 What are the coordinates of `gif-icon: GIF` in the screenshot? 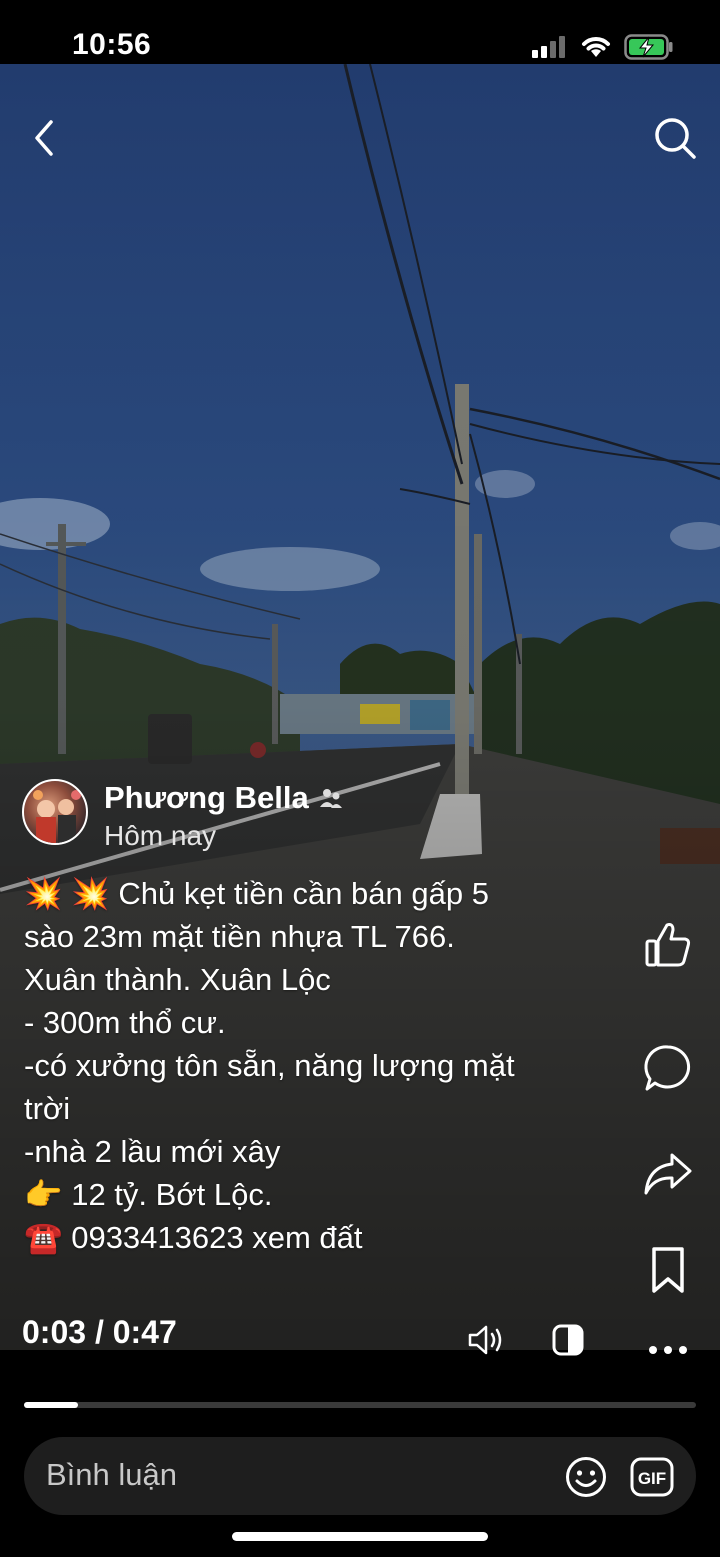 It's located at (652, 1477).